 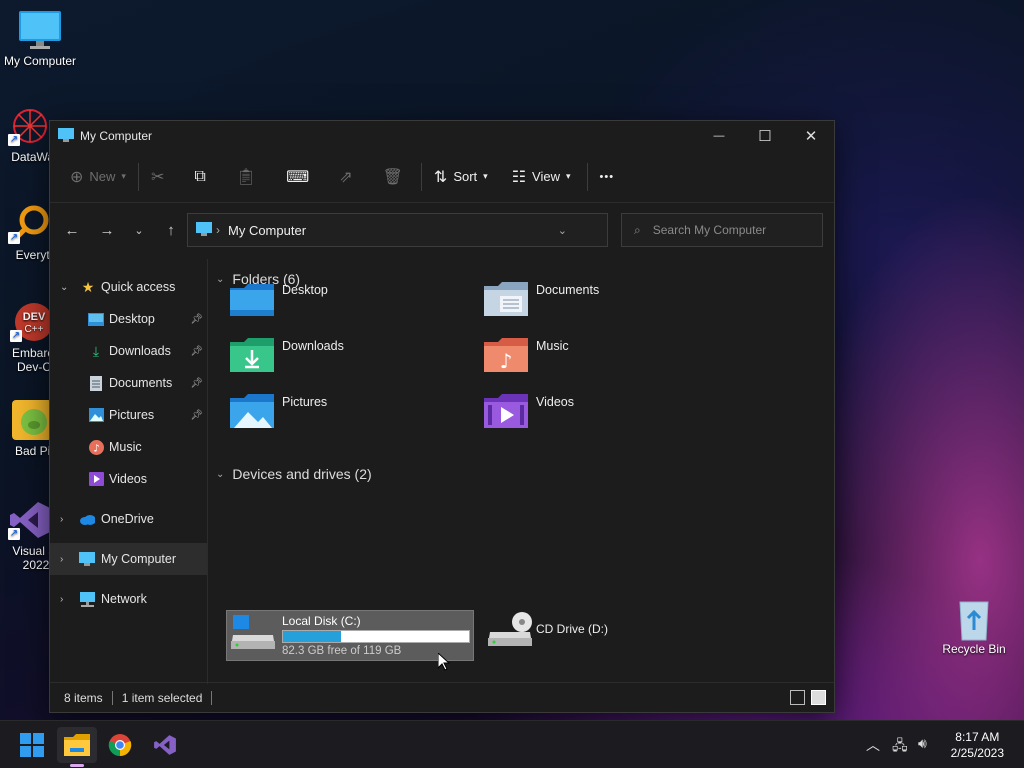 I want to click on show-hidden-icons-chevron-icon: ︿, so click(x=873, y=745).